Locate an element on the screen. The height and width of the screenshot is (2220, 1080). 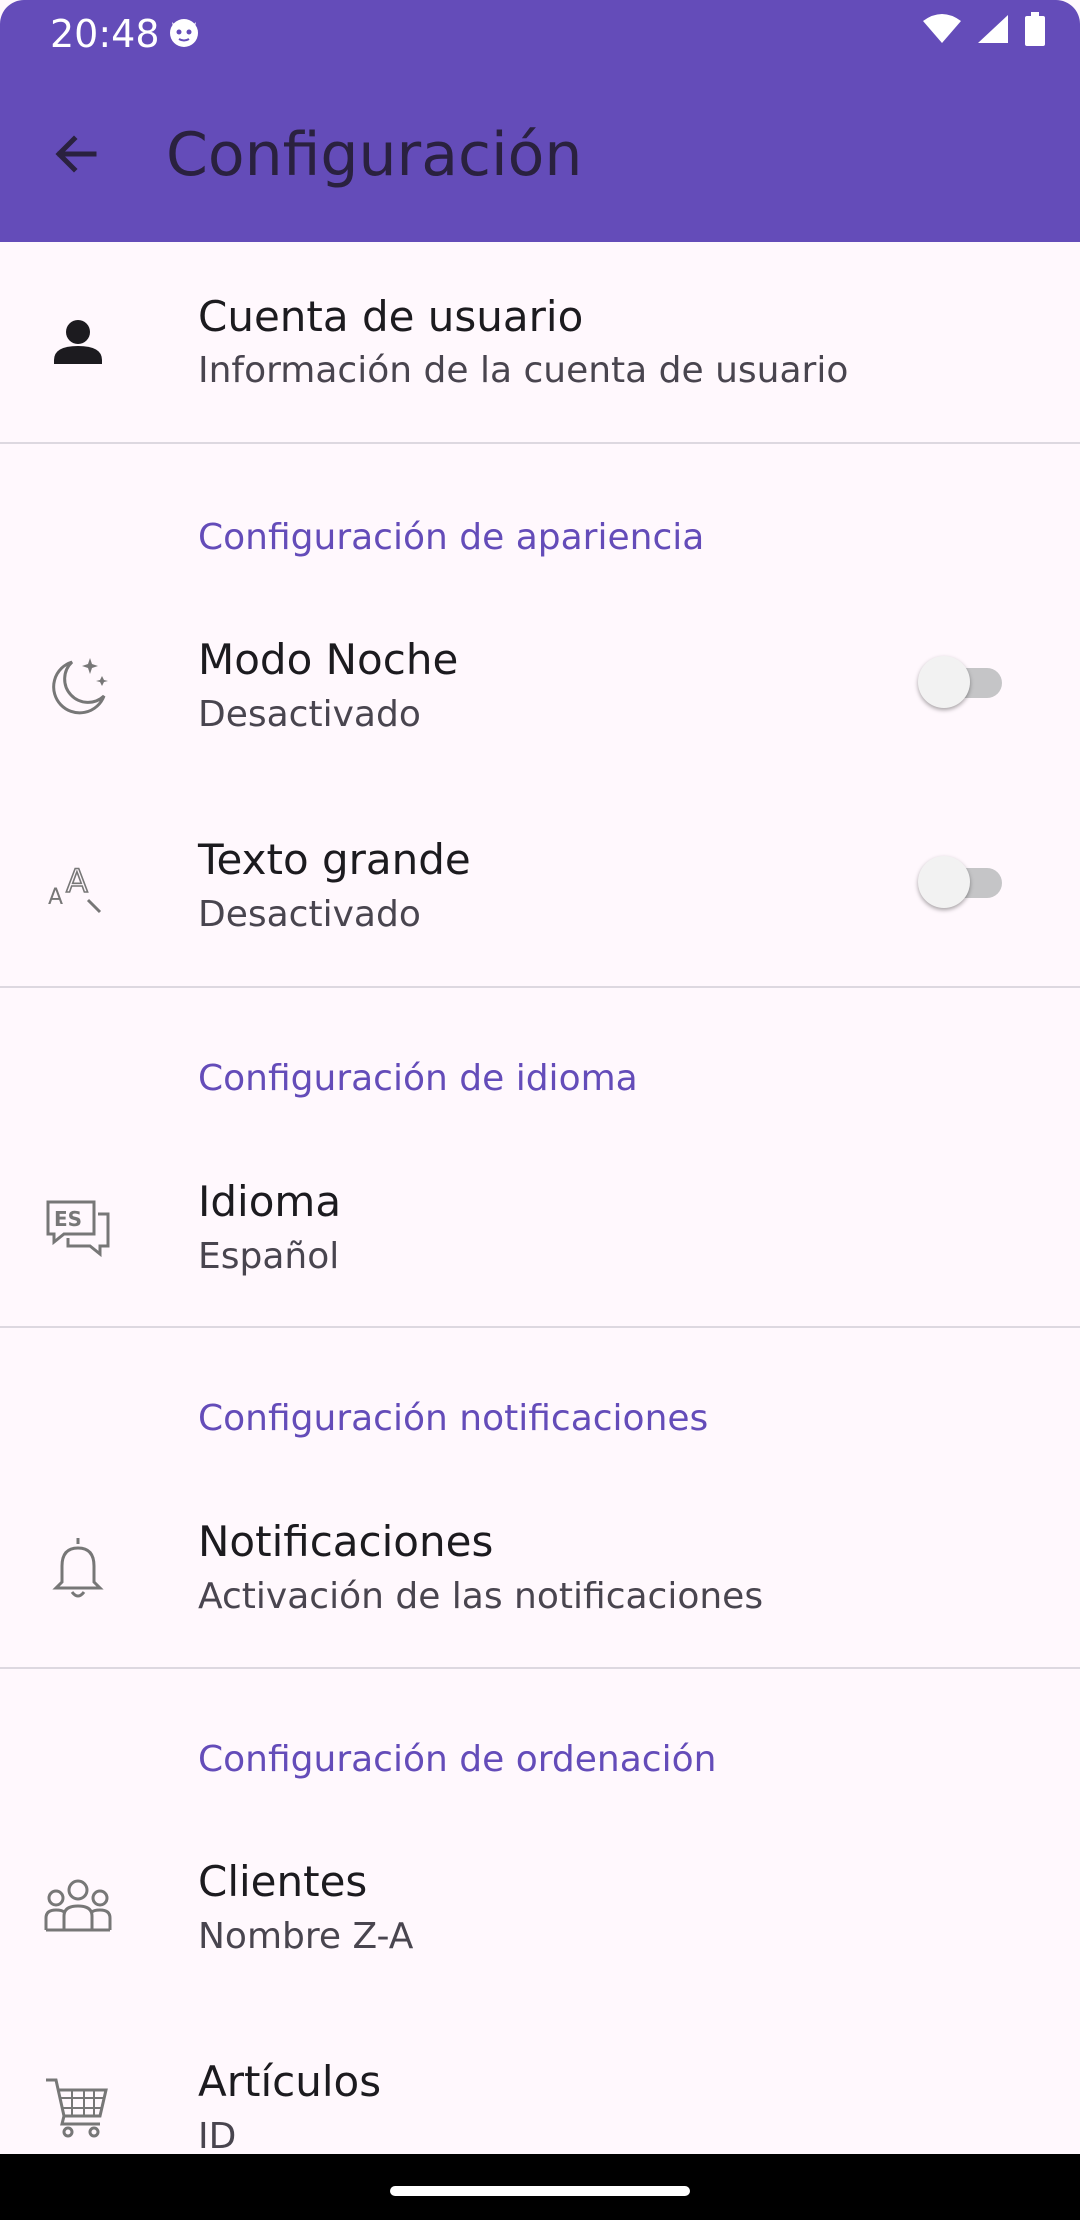
notifications-subtitle: Activación de las notificaciones is located at coordinates (481, 1596).